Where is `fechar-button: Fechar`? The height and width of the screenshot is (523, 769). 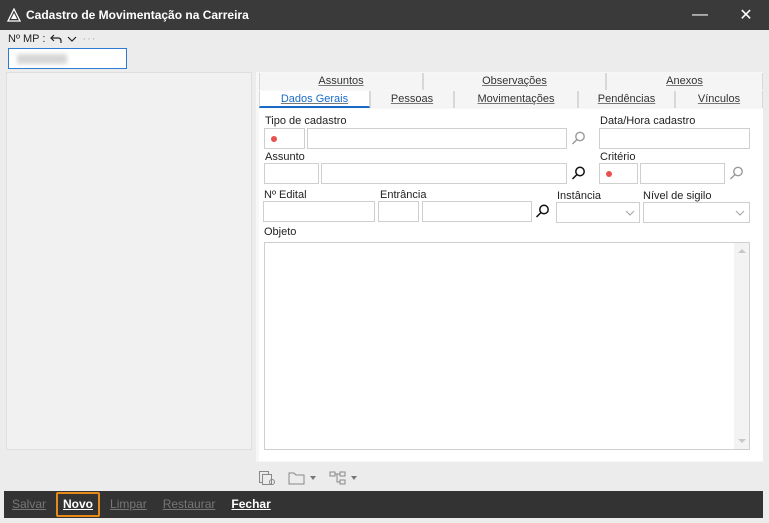
fechar-button: Fechar is located at coordinates (250, 504).